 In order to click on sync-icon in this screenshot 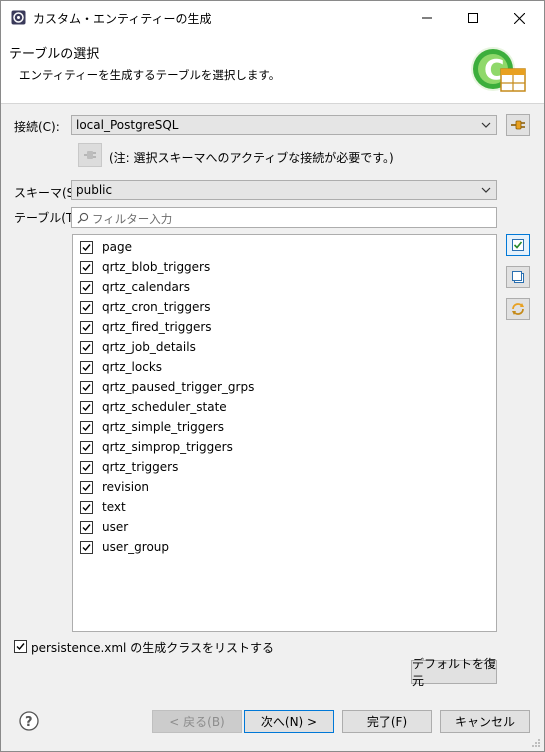, I will do `click(518, 309)`.